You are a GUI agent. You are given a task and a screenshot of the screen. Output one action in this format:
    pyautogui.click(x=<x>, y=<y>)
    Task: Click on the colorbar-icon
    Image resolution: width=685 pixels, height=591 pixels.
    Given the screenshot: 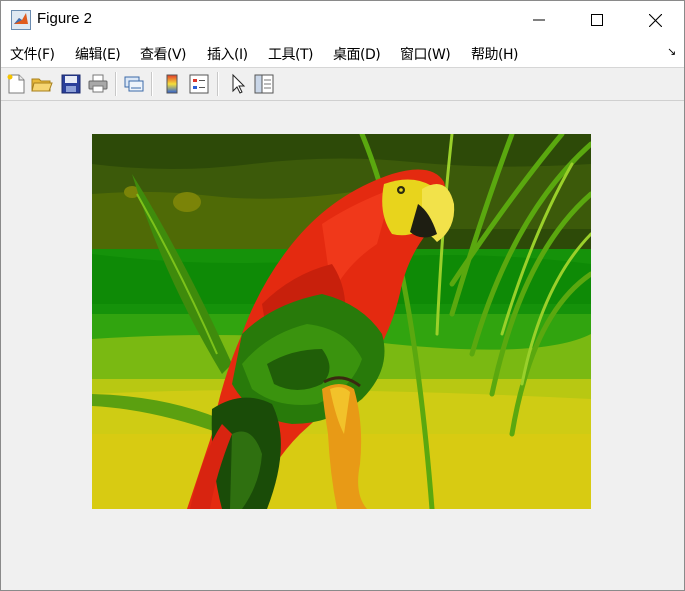 What is the action you would take?
    pyautogui.click(x=172, y=84)
    